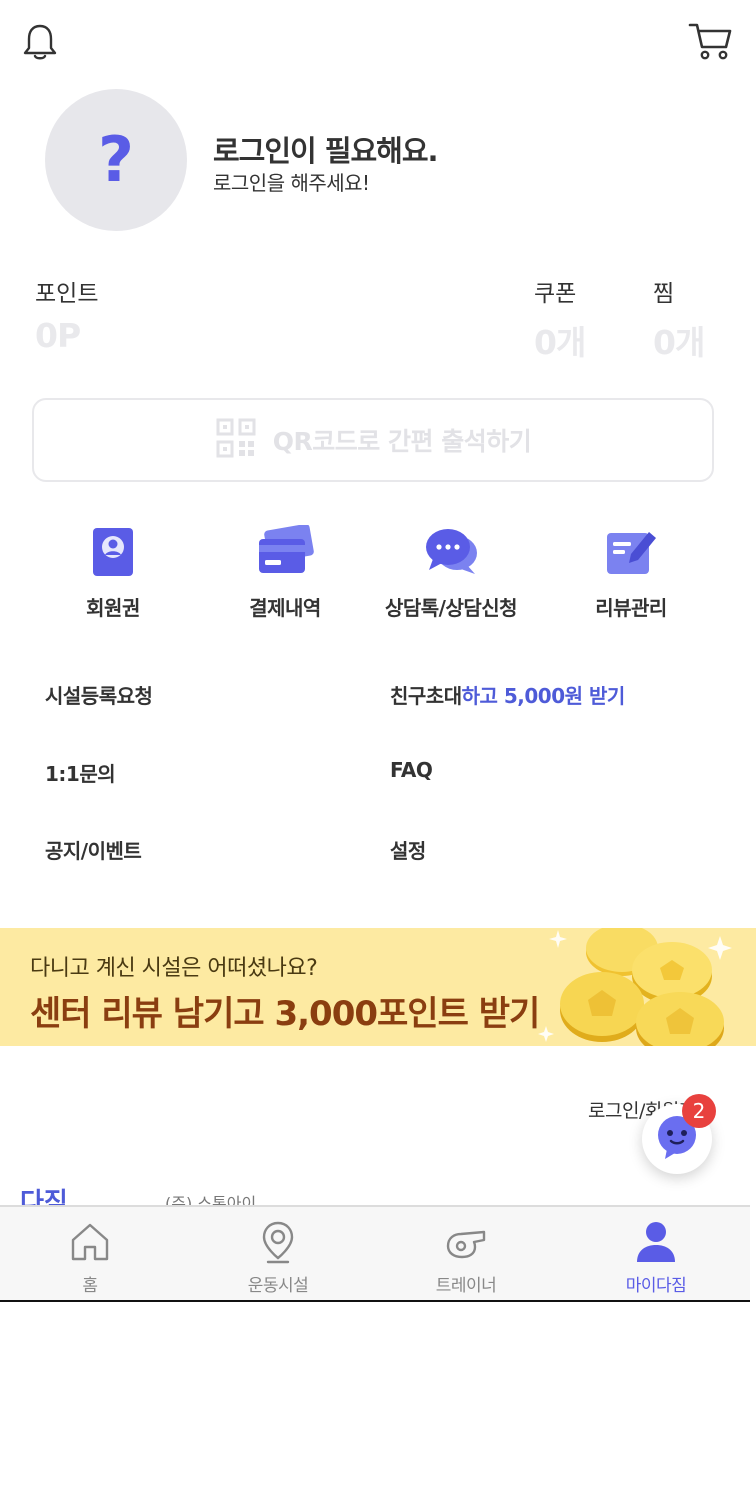 The height and width of the screenshot is (1488, 756). Describe the element at coordinates (44, 1197) in the screenshot. I see `company-logo-text: 다짐` at that location.